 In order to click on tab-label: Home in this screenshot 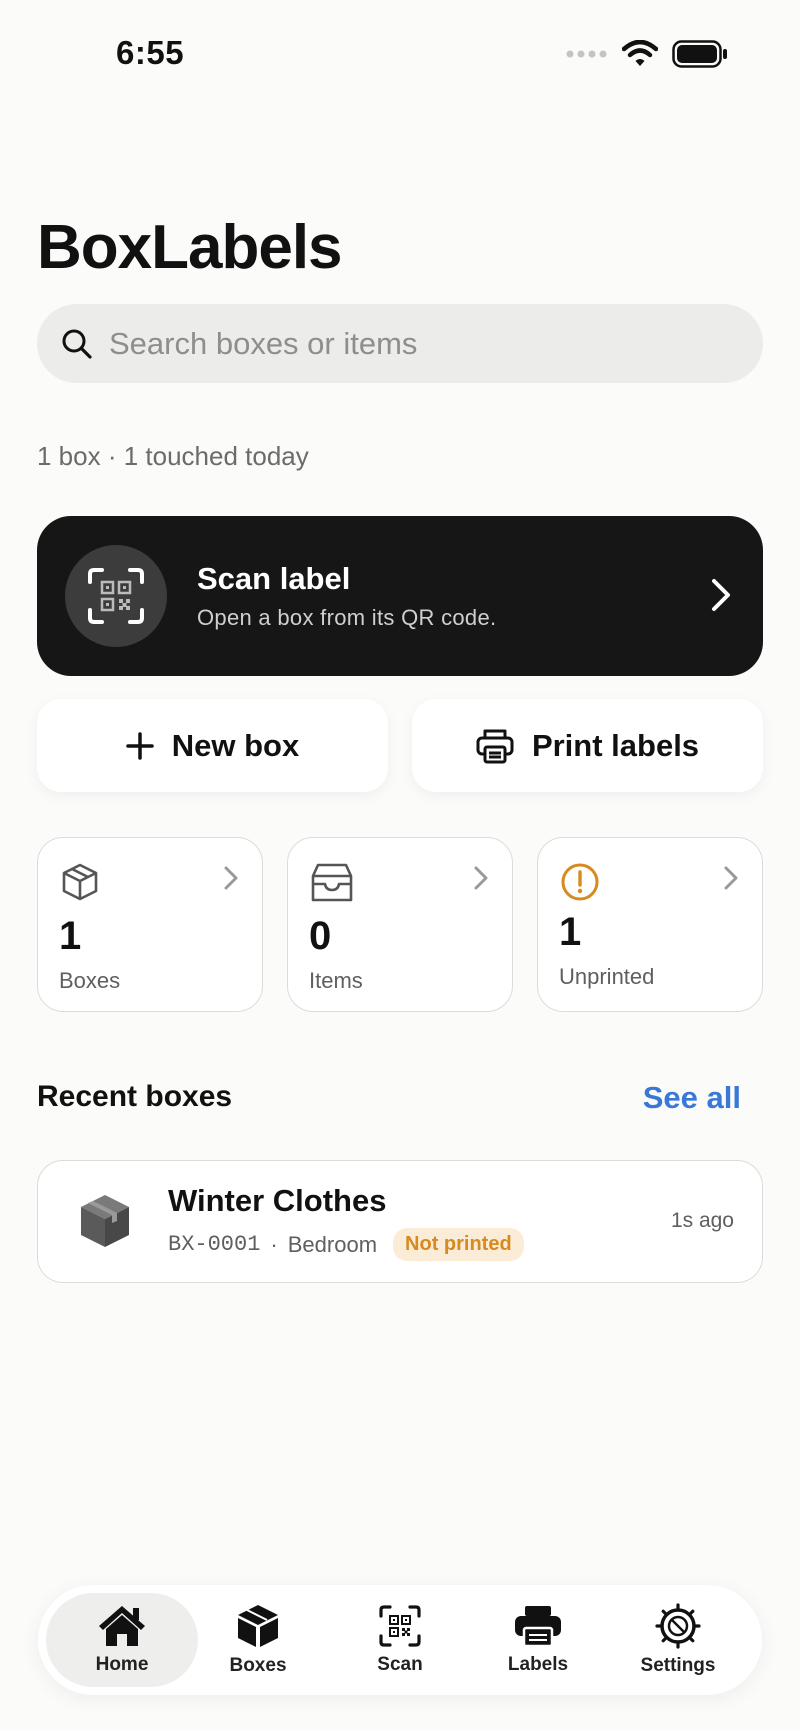, I will do `click(122, 1664)`.